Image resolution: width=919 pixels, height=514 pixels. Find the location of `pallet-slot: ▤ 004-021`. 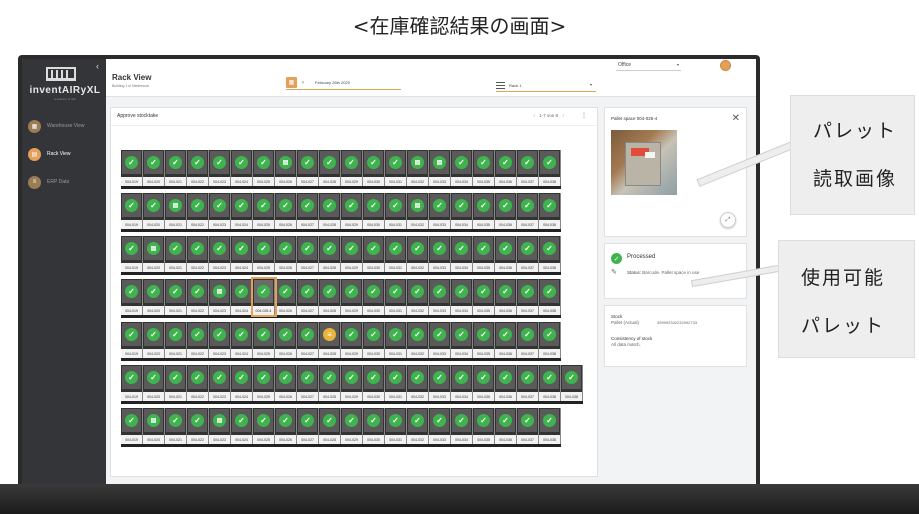

pallet-slot: ▤ 004-021 is located at coordinates (176, 211).